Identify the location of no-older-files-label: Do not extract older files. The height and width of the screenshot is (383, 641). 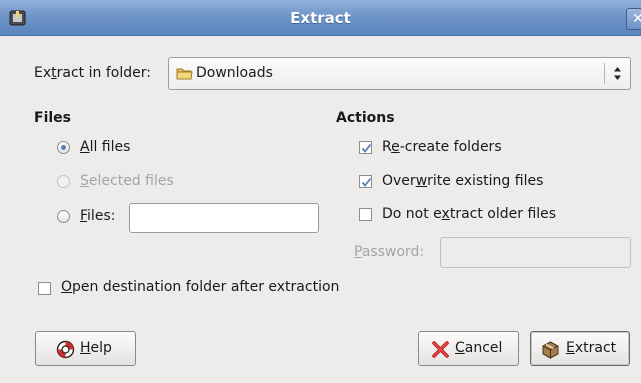
(469, 214).